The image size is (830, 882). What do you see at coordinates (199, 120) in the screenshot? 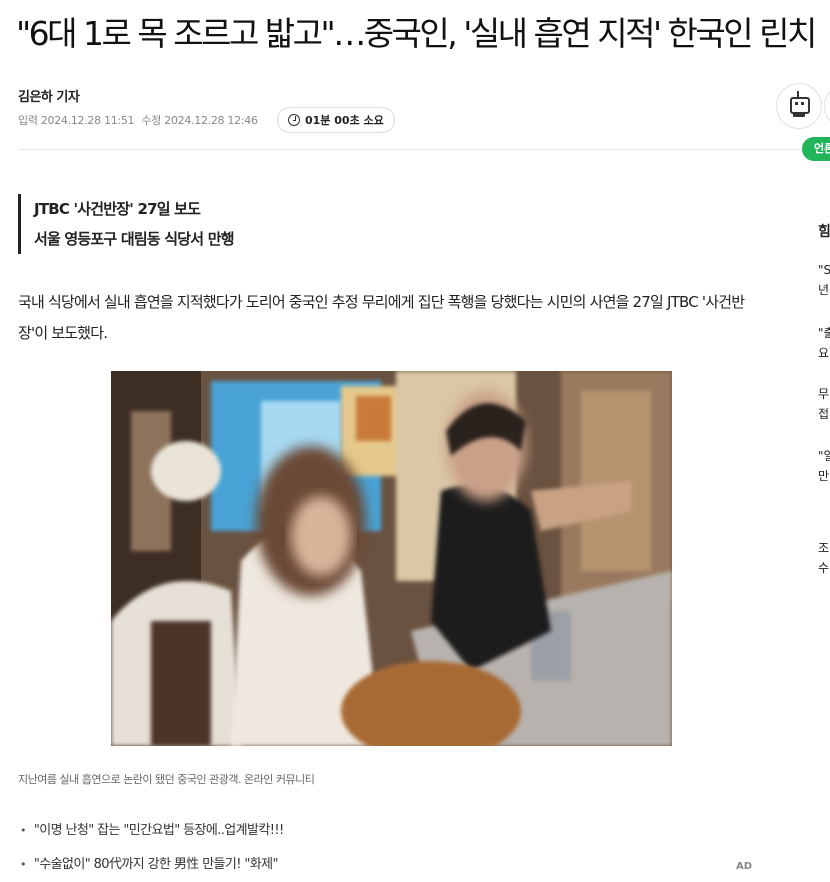
I see `modified-date: 수정 2024.12.28 12:46` at bounding box center [199, 120].